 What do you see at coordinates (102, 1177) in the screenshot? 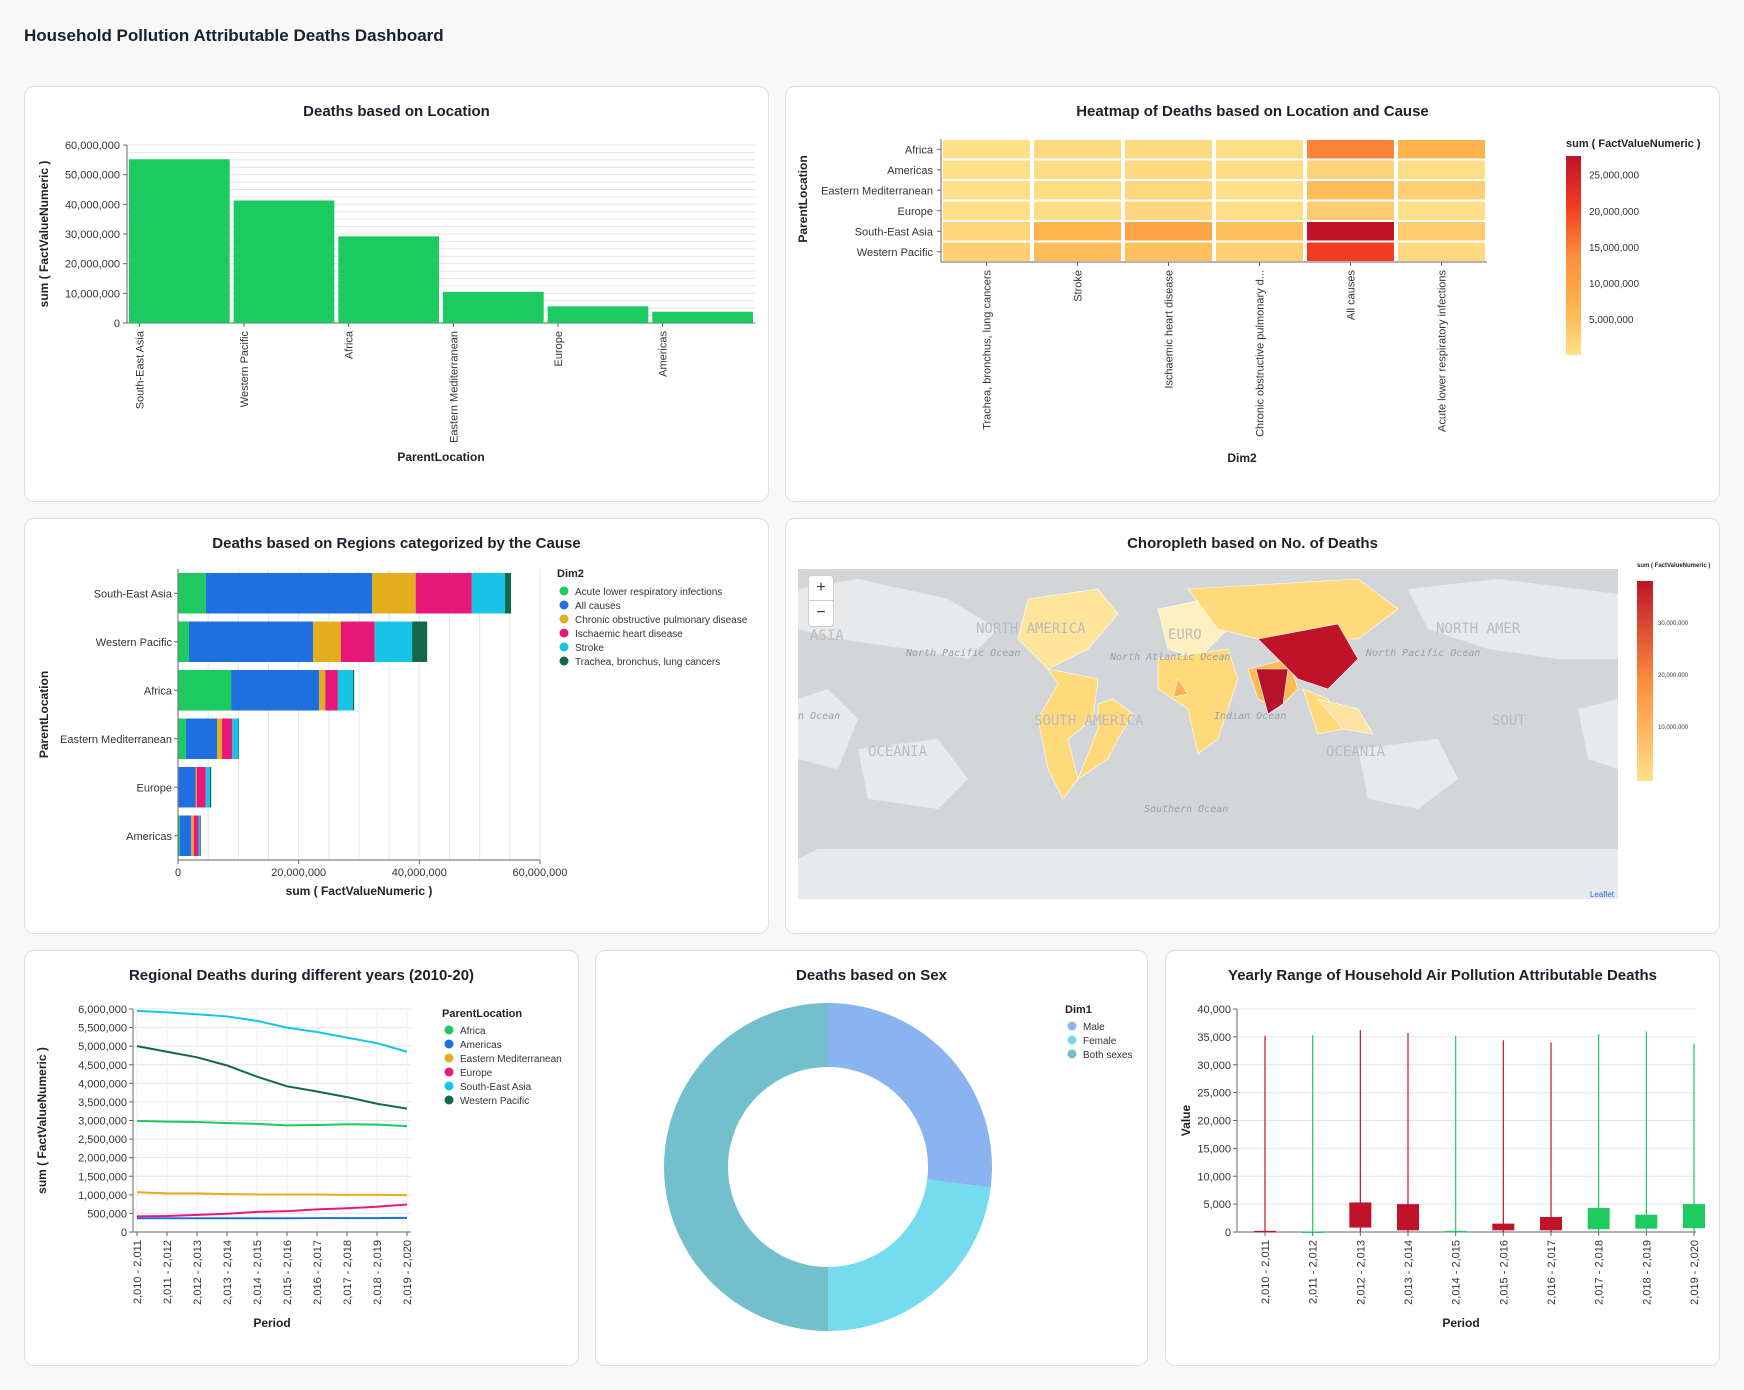
I see `y-tick-label: 1,500,000` at bounding box center [102, 1177].